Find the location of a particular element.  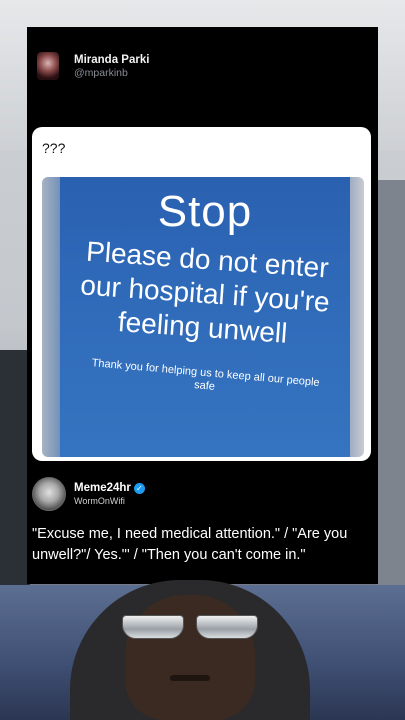

sunglasses-icon is located at coordinates (190, 628).